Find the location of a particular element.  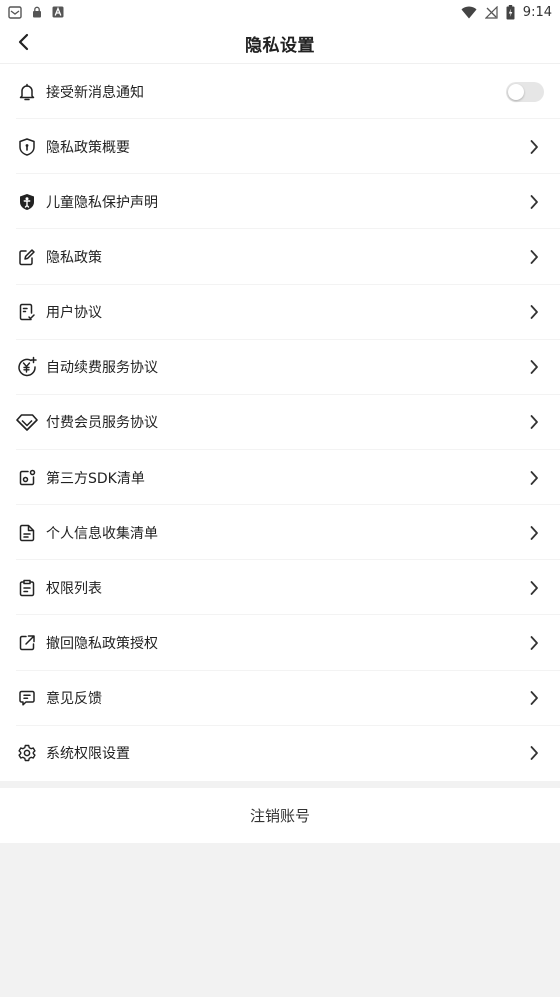

setting-row-user-agreement: 用户协议 is located at coordinates (280, 312).